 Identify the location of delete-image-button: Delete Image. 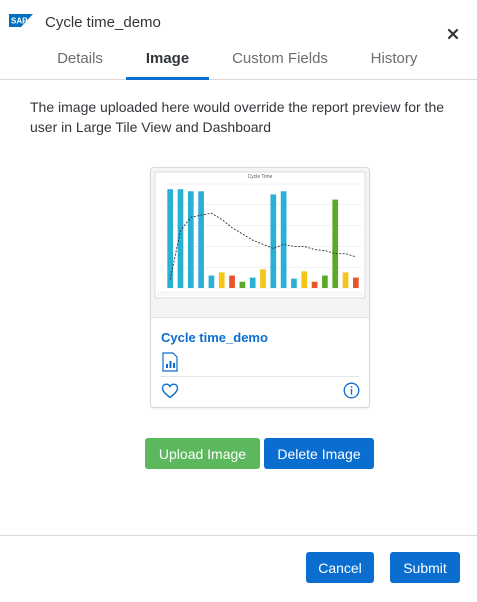
(319, 453).